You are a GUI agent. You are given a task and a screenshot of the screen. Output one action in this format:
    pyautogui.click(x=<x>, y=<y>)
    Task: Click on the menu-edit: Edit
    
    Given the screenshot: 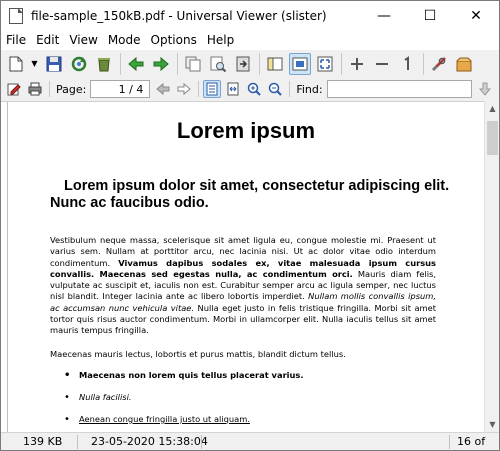 What is the action you would take?
    pyautogui.click(x=47, y=40)
    